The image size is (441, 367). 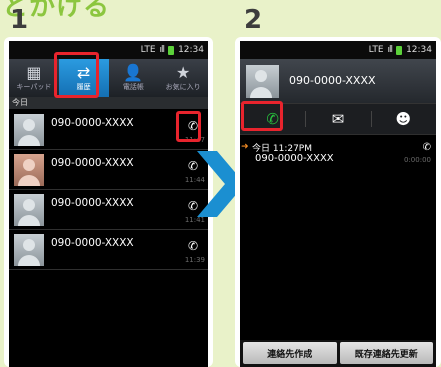 I want to click on voice-icon: ☻, so click(x=403, y=119).